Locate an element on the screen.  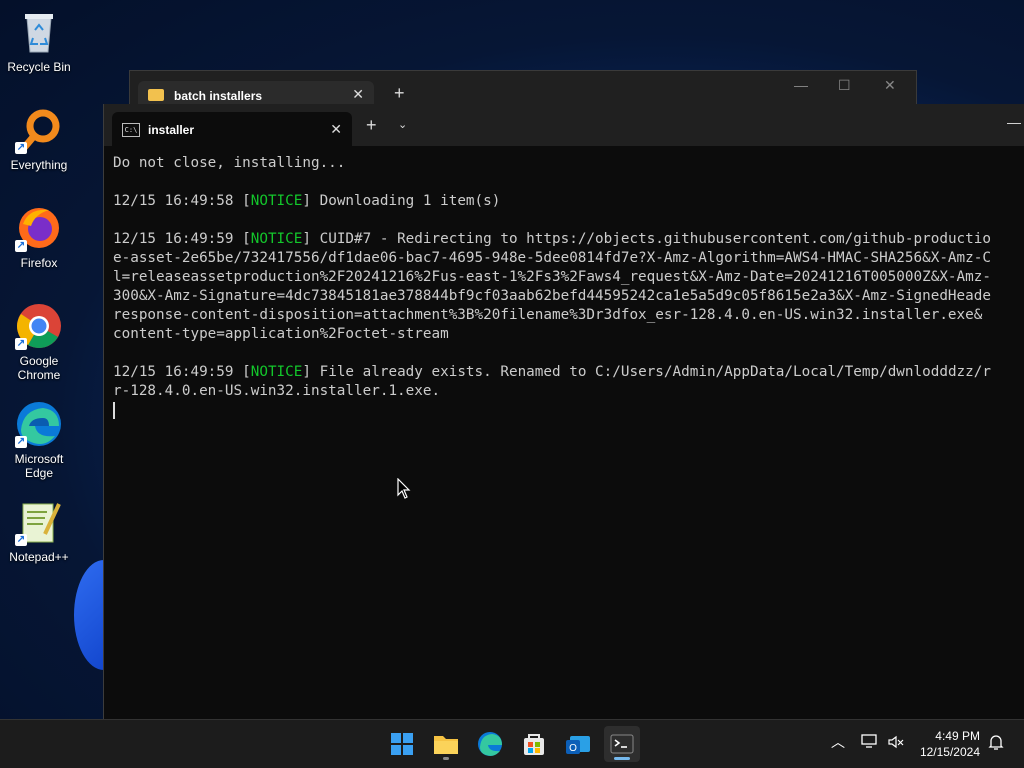
store-icon is located at coordinates (534, 744).